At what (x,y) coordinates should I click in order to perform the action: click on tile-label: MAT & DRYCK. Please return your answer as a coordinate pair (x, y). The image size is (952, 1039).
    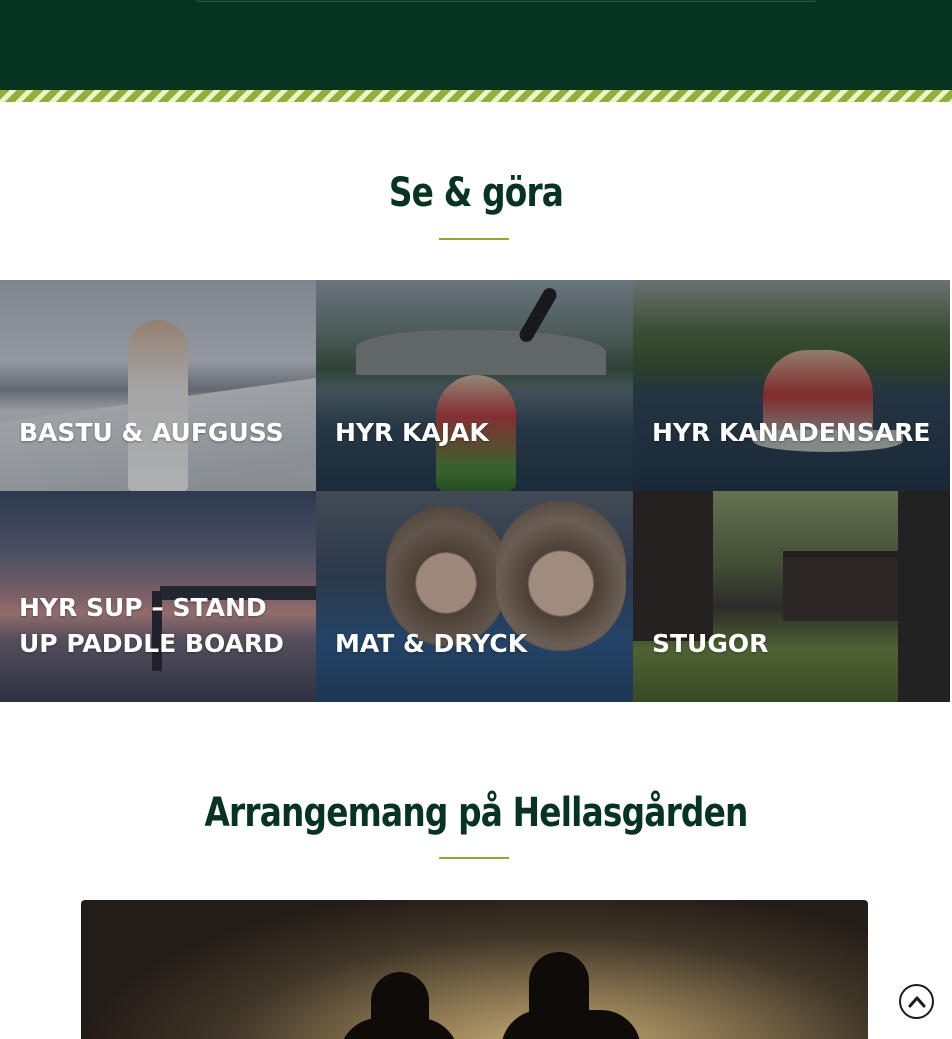
    Looking at the image, I should click on (431, 643).